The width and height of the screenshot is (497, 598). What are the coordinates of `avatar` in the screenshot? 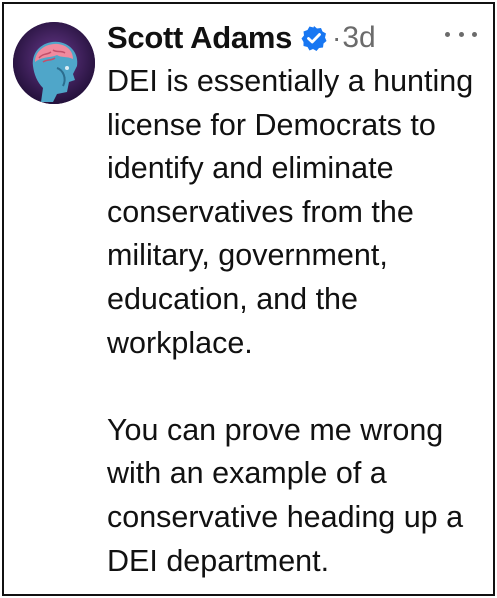 It's located at (54, 63).